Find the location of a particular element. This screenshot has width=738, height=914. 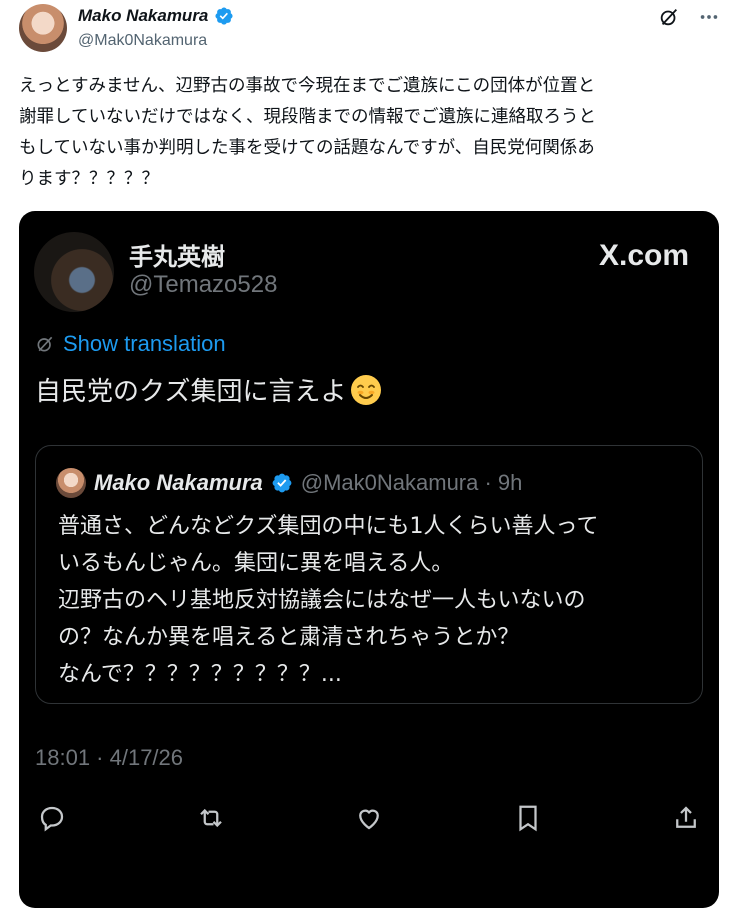

embedded-action-bar is located at coordinates (369, 818).